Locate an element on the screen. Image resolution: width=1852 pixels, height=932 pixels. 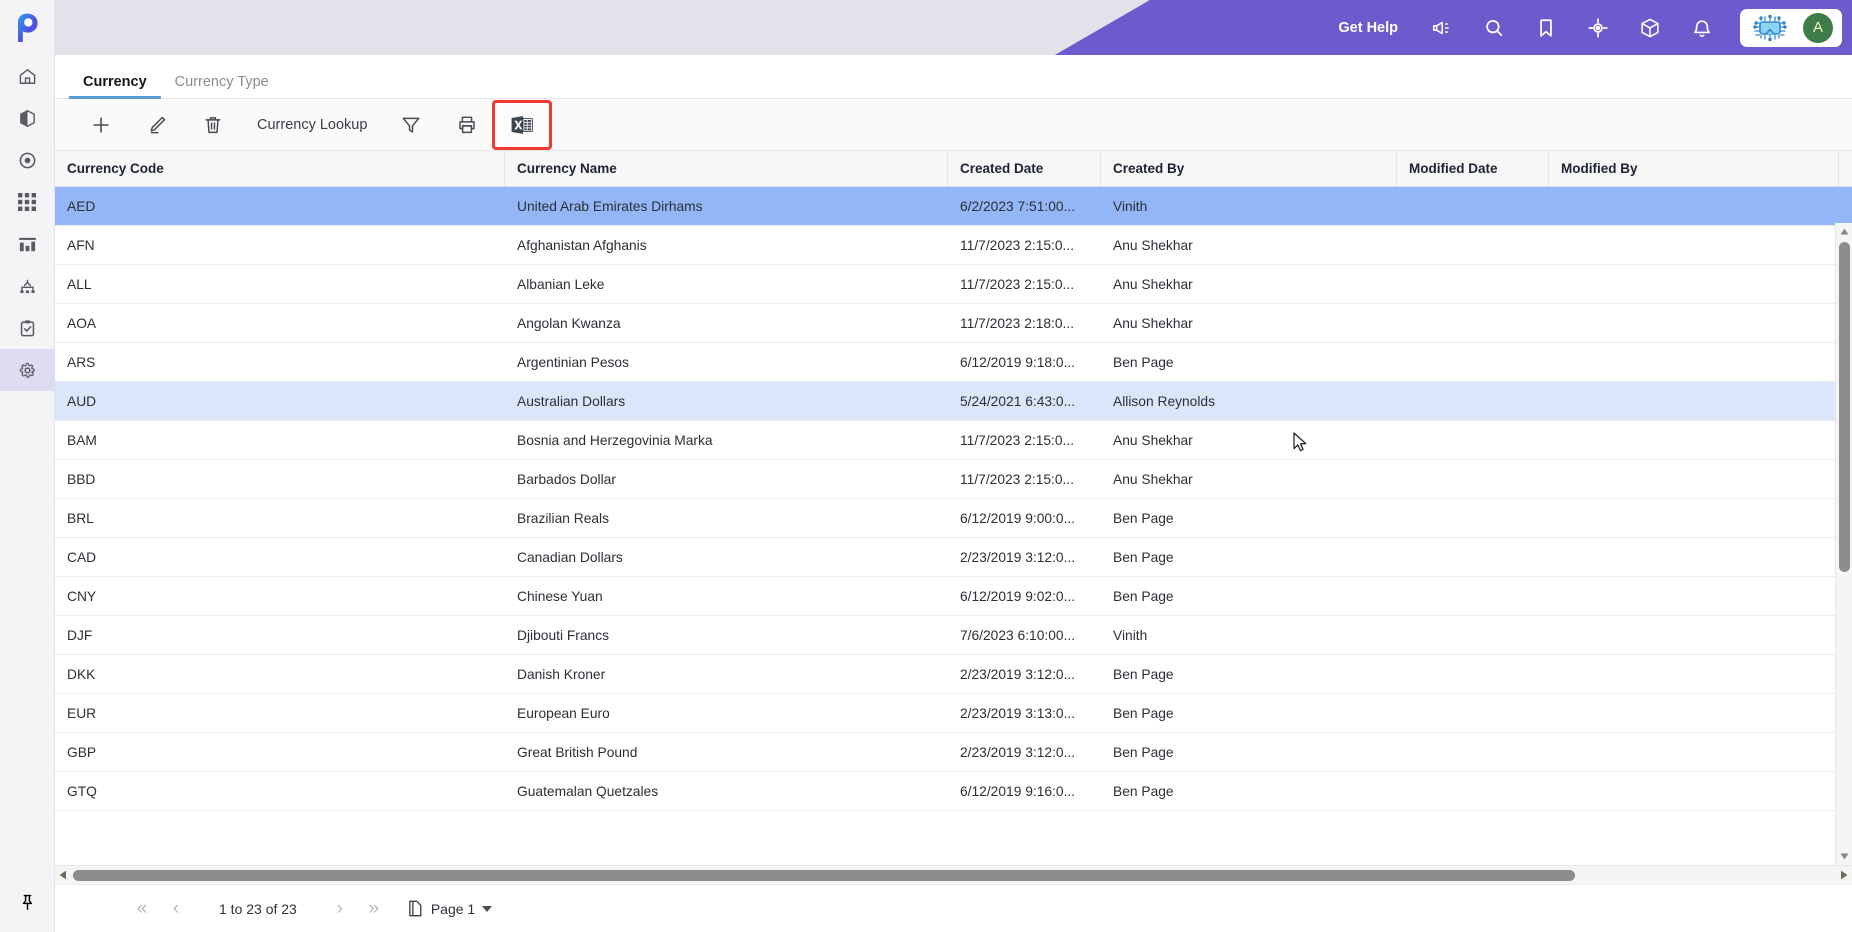
apps-cube-button is located at coordinates (1650, 27).